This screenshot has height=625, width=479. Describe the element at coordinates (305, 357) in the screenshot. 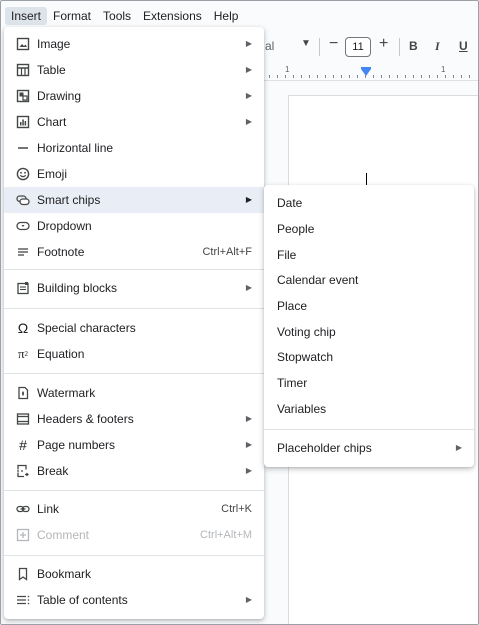

I see `submenu-item-label: Stopwatch` at that location.